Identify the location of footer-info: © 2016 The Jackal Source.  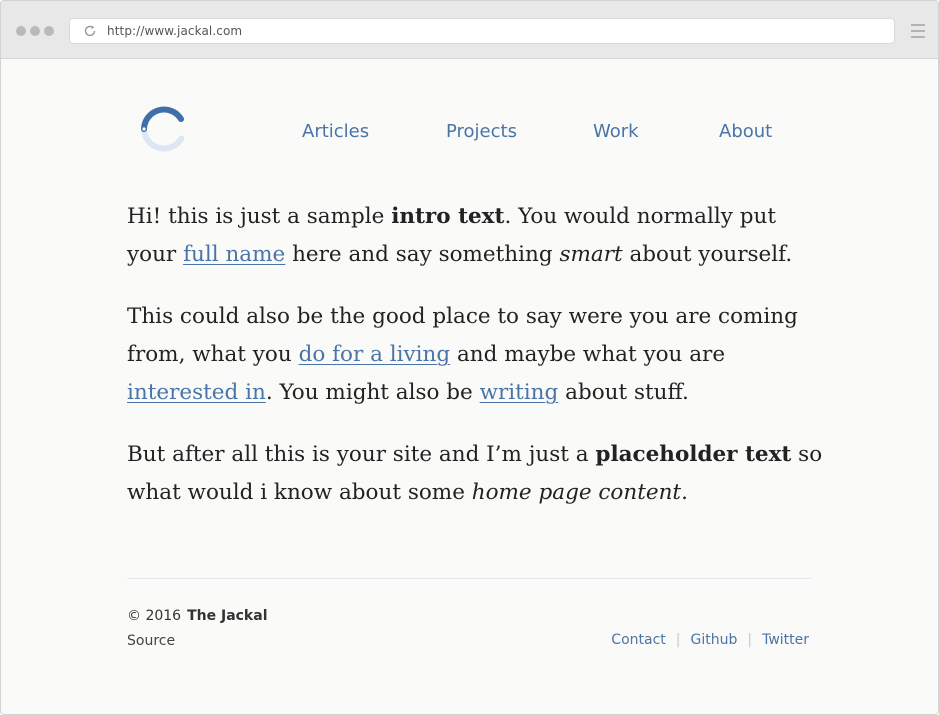
(197, 630).